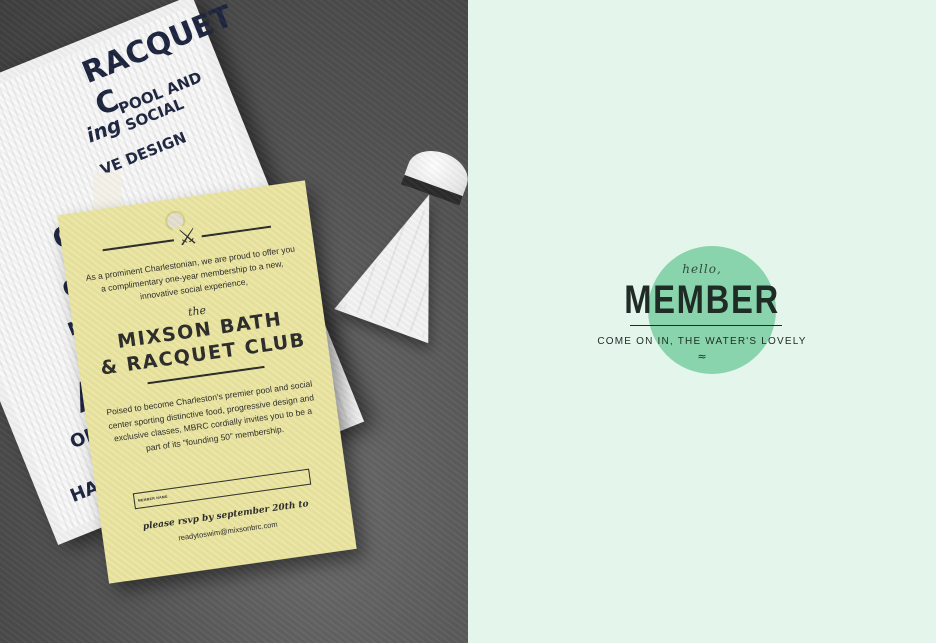 The height and width of the screenshot is (643, 936). I want to click on towel-text: OBE, so click(83, 229).